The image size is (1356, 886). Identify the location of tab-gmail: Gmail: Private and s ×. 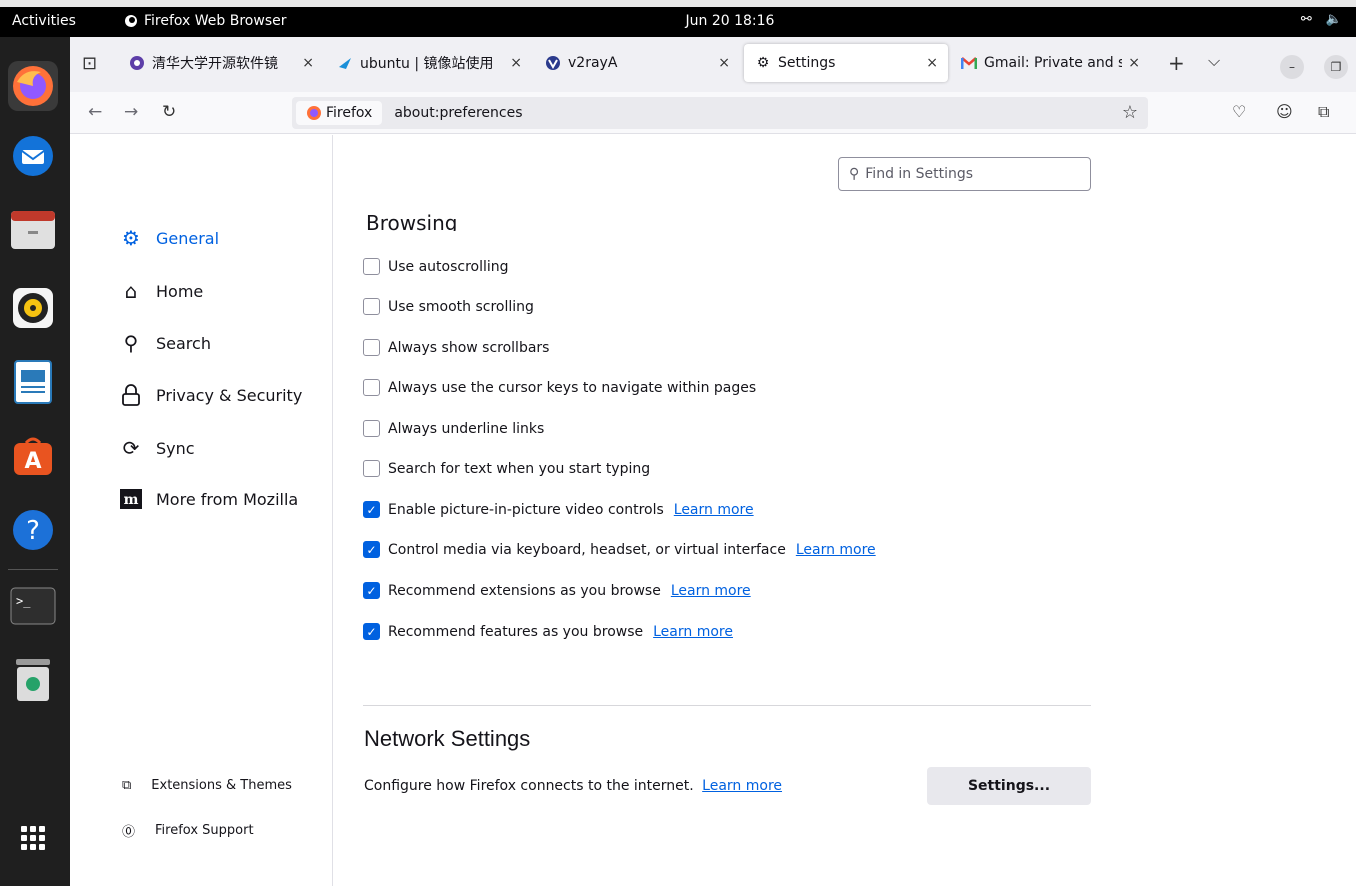
(1050, 63).